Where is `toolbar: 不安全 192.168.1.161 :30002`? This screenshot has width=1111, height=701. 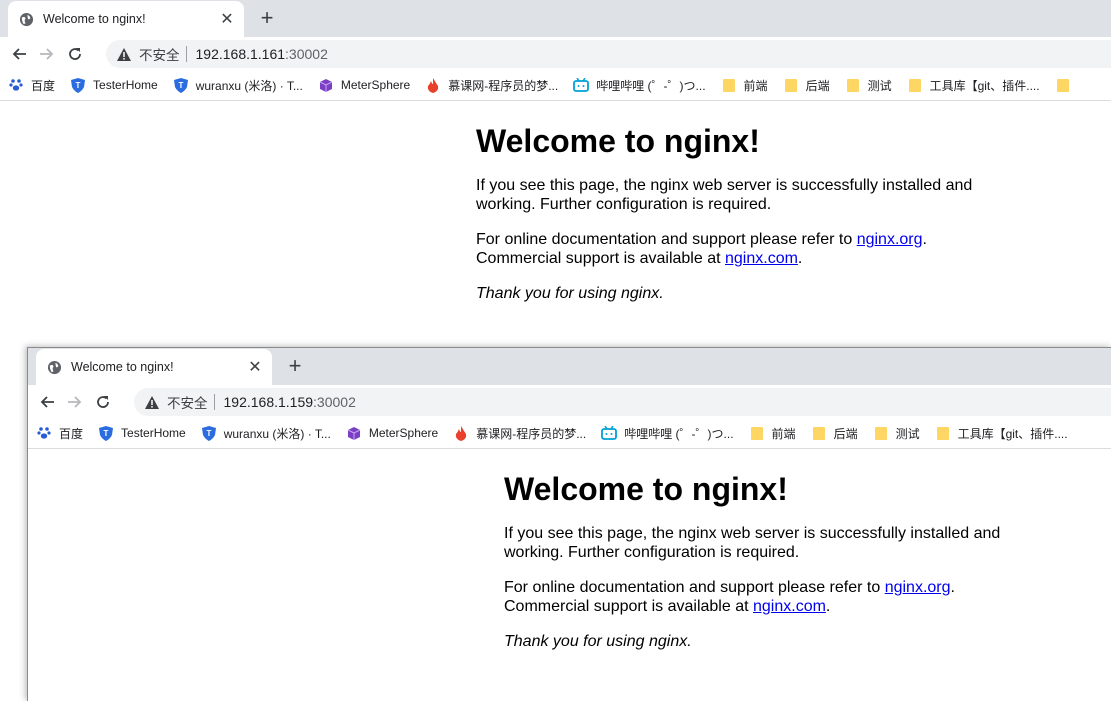
toolbar: 不安全 192.168.1.161 :30002 is located at coordinates (555, 53).